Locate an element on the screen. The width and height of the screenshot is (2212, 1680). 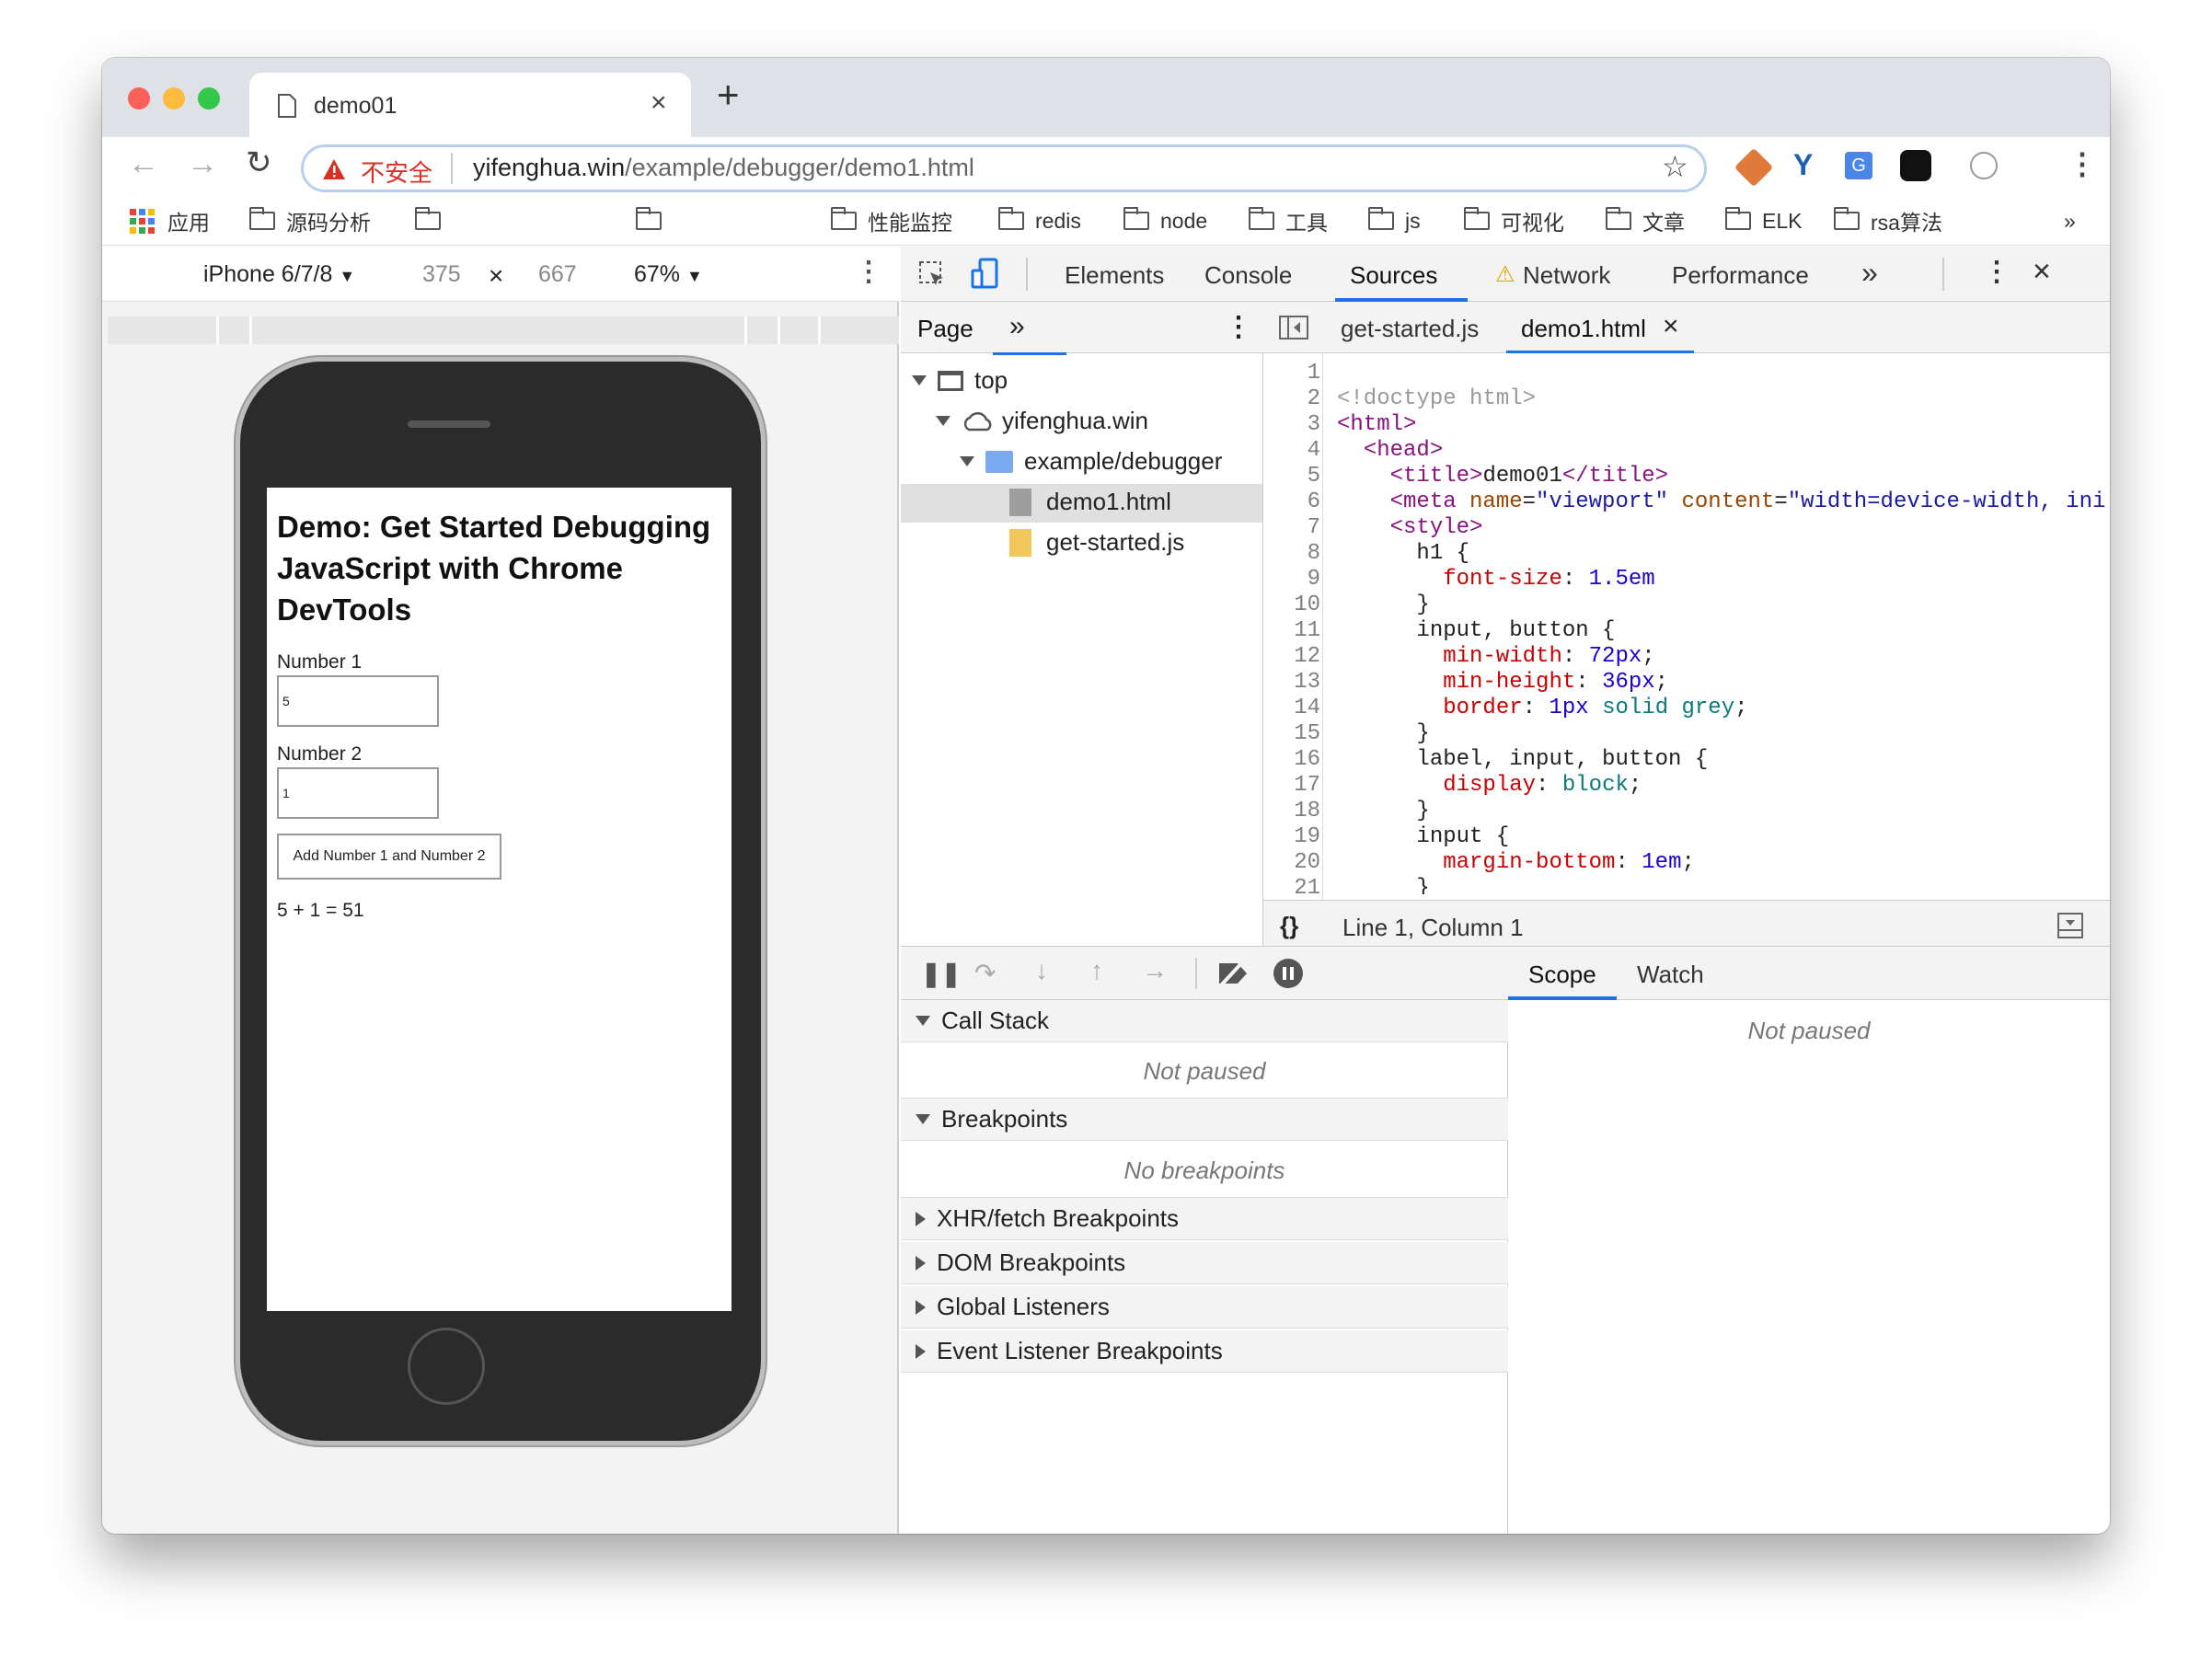
tree-item-get-started-js: get-started.js is located at coordinates (1096, 542).